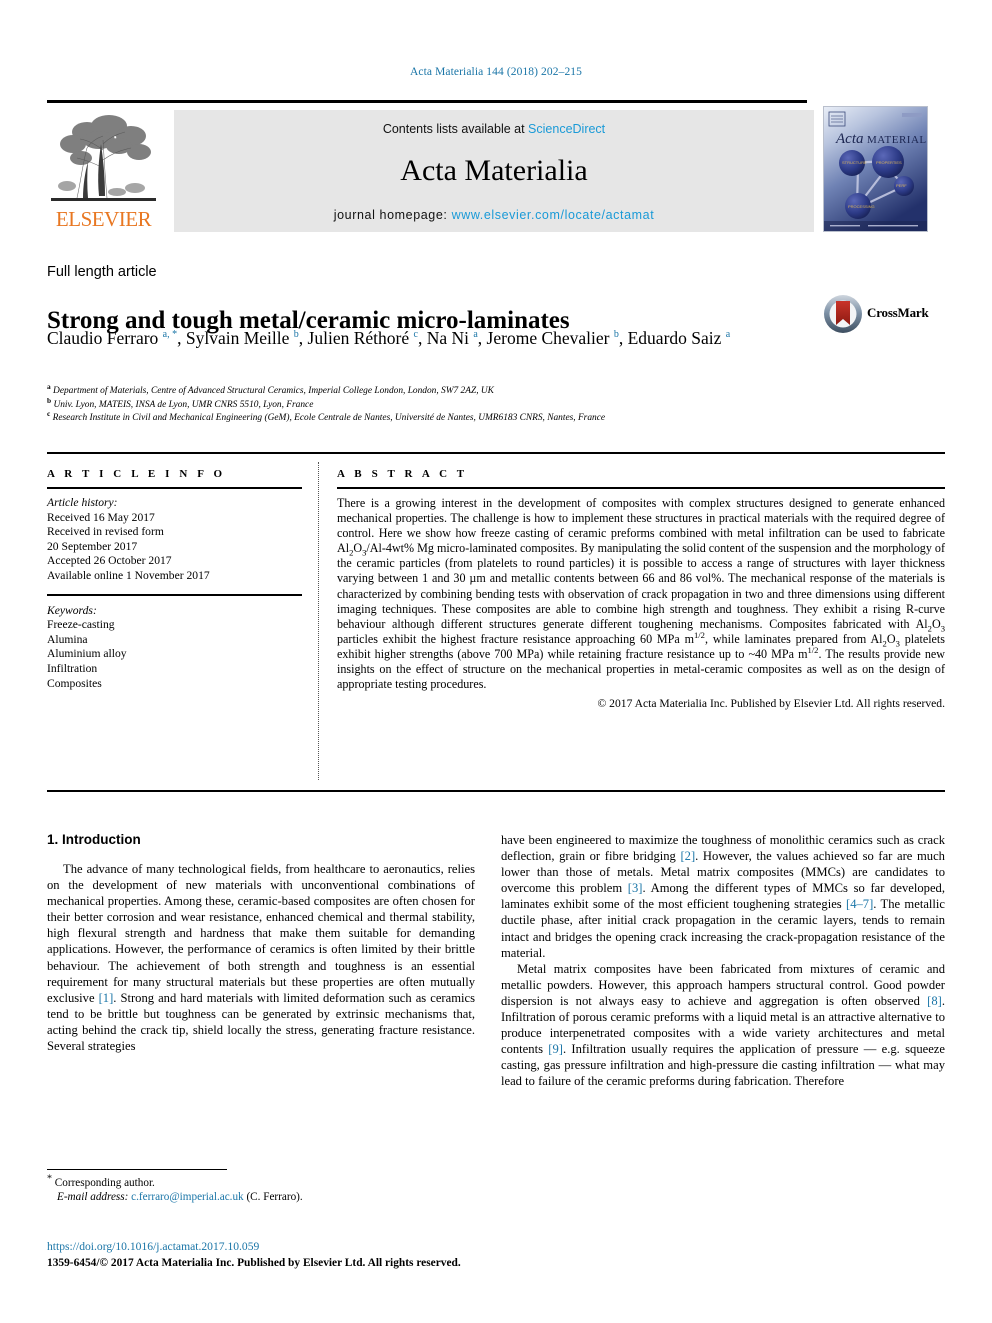  I want to click on keyword-item: Aluminium alloy, so click(87, 654).